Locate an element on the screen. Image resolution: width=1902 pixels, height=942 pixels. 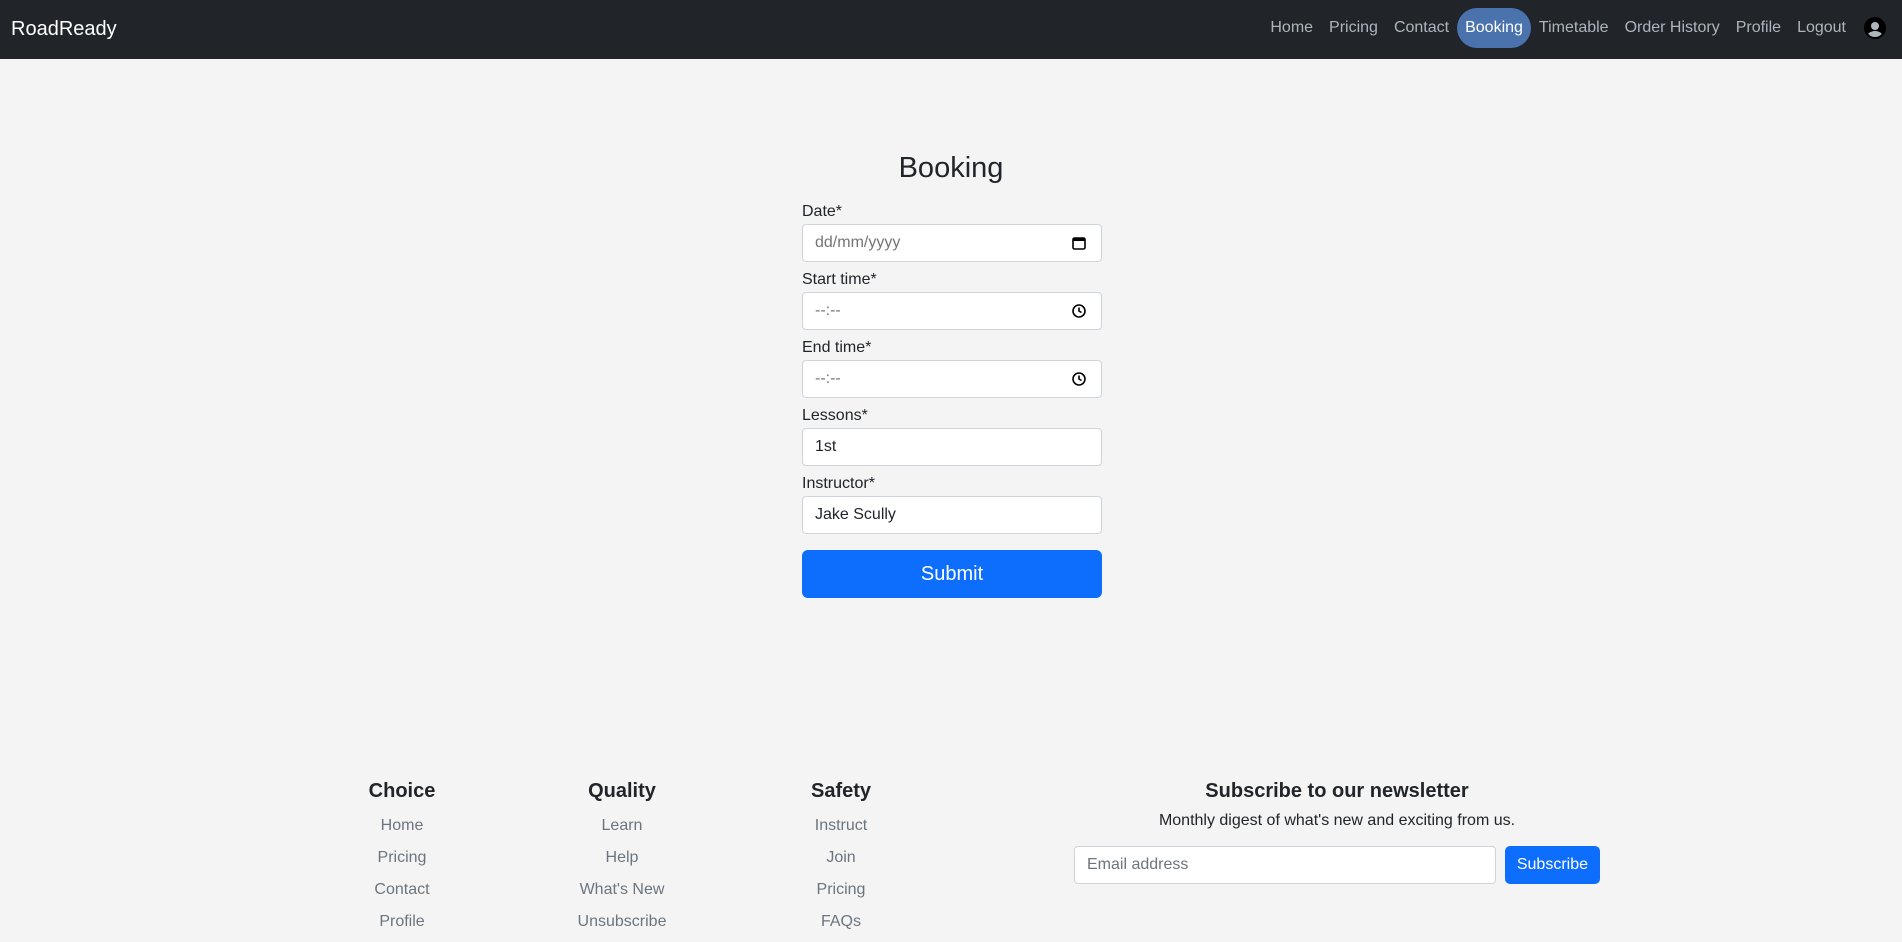
footer-link-help: Help is located at coordinates (622, 858).